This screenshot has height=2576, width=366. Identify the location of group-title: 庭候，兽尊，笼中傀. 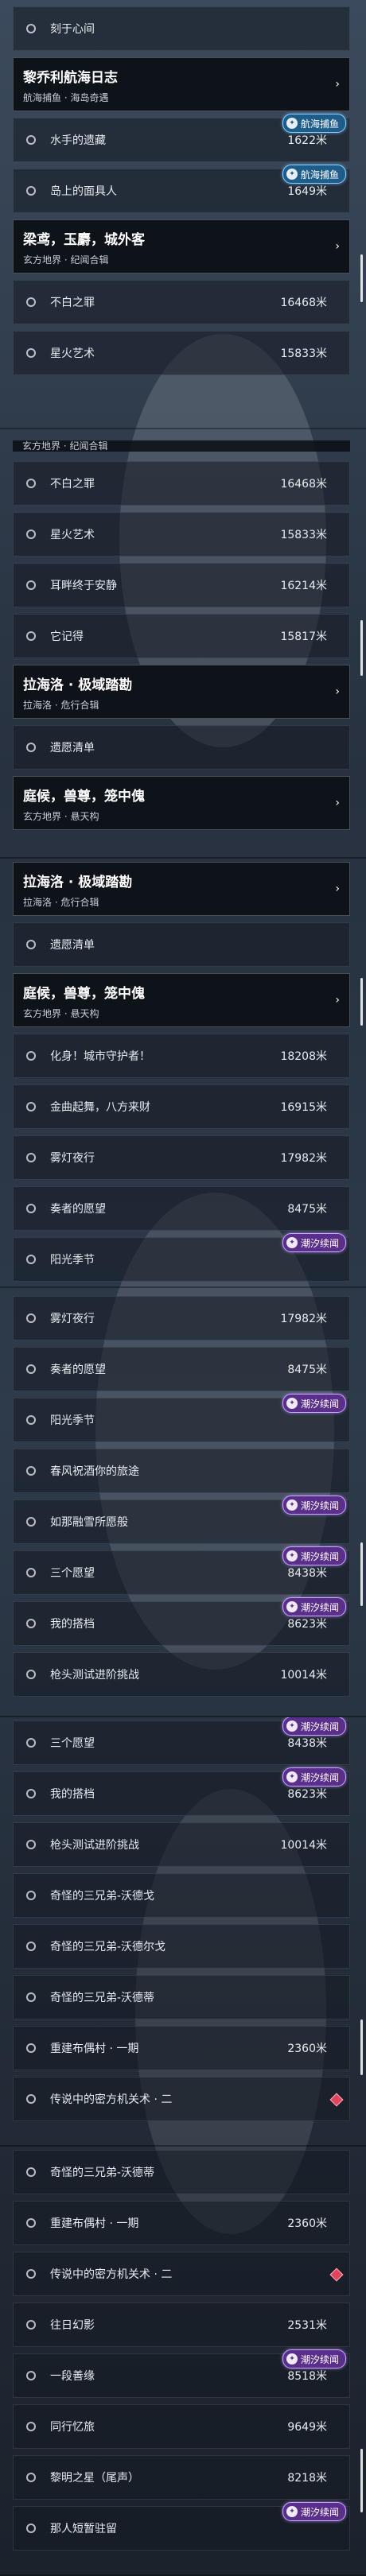
(84, 797).